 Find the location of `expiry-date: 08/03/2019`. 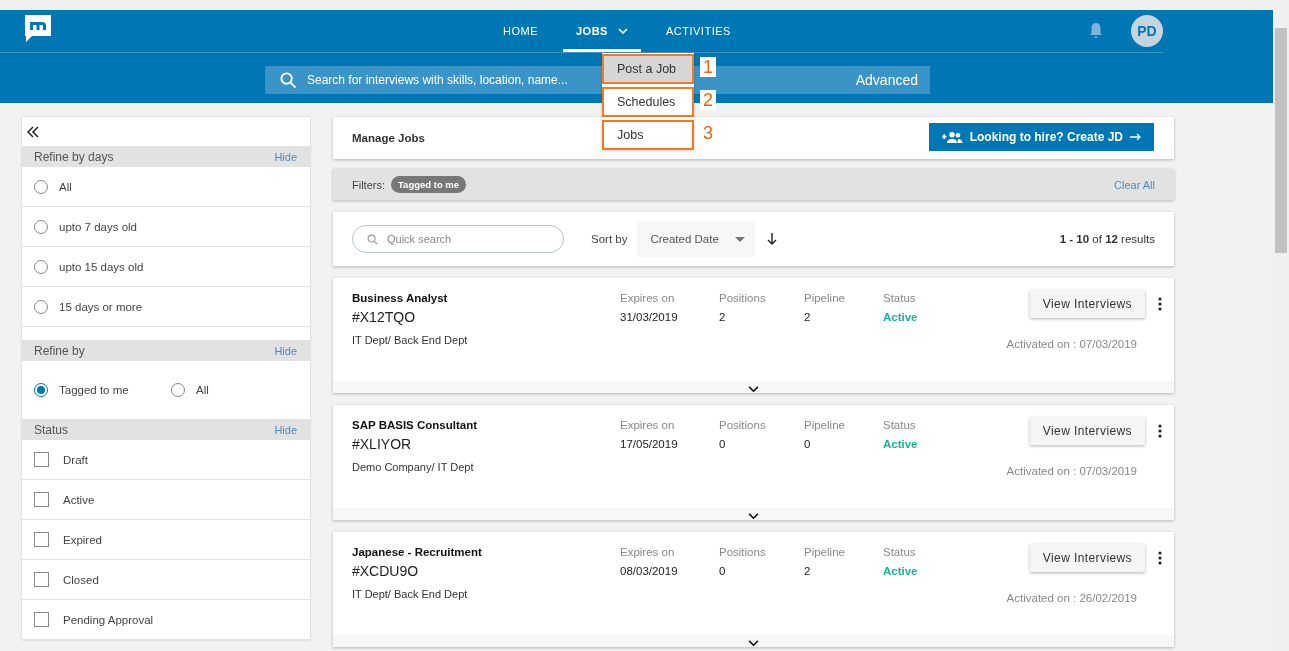

expiry-date: 08/03/2019 is located at coordinates (649, 571).